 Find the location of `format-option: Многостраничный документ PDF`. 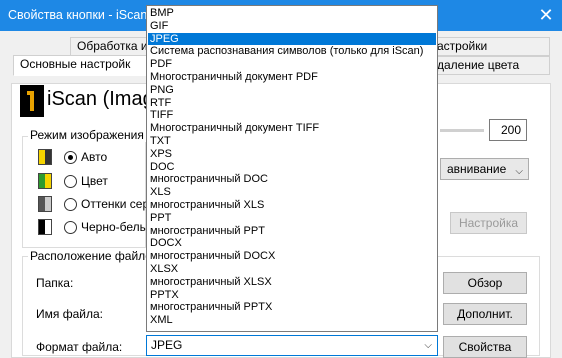

format-option: Многостраничный документ PDF is located at coordinates (292, 77).